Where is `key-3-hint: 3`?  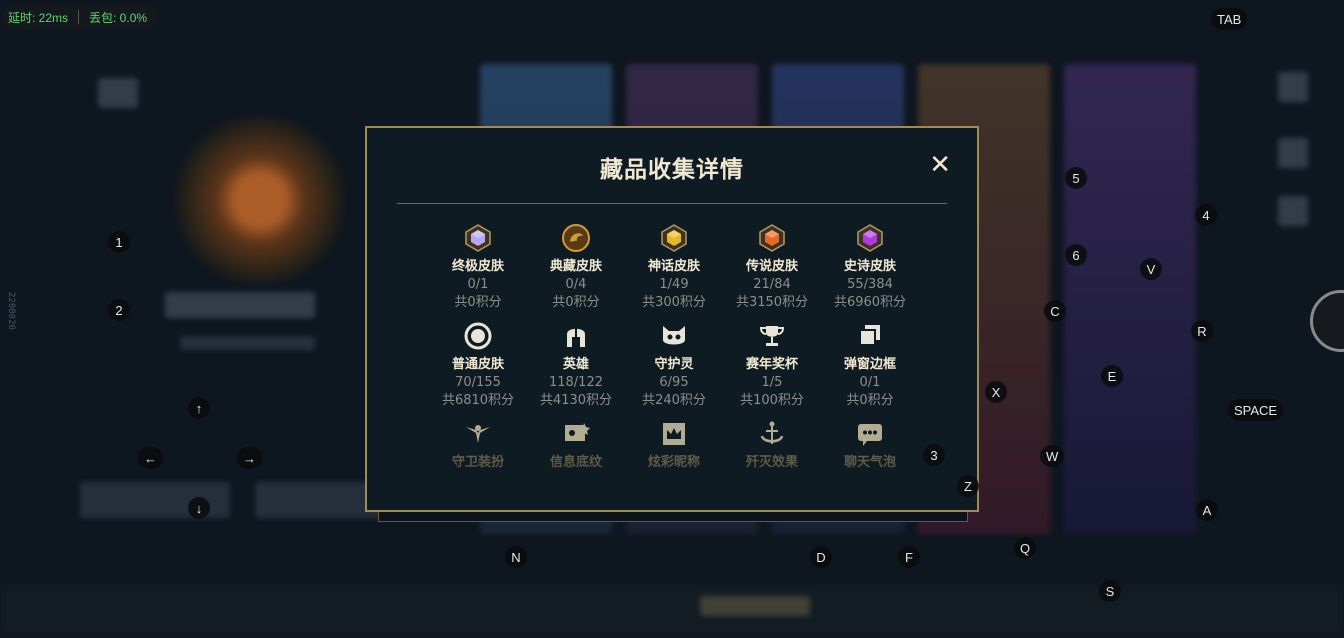
key-3-hint: 3 is located at coordinates (934, 455).